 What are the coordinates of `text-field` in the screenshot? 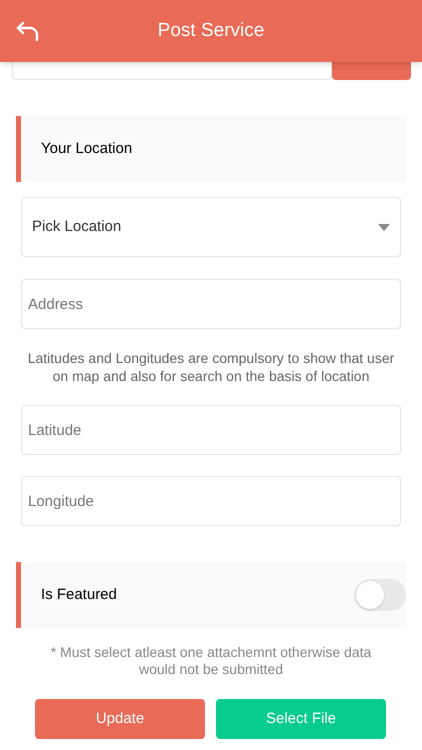 It's located at (172, 71).